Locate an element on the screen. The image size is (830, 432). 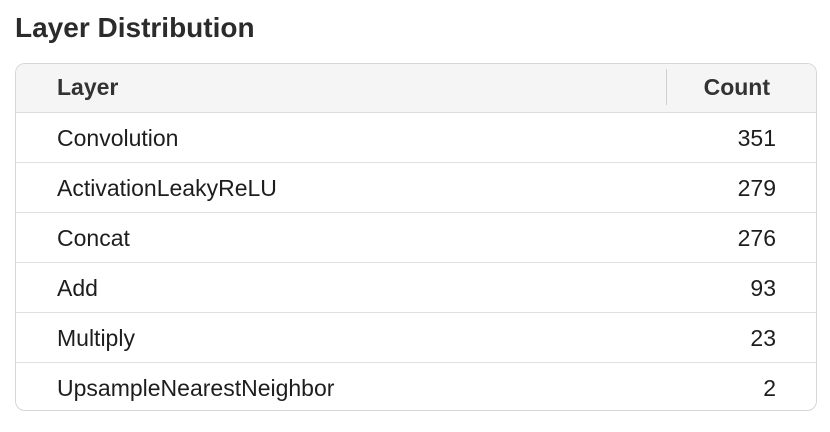
column-header-count: Count is located at coordinates (737, 87).